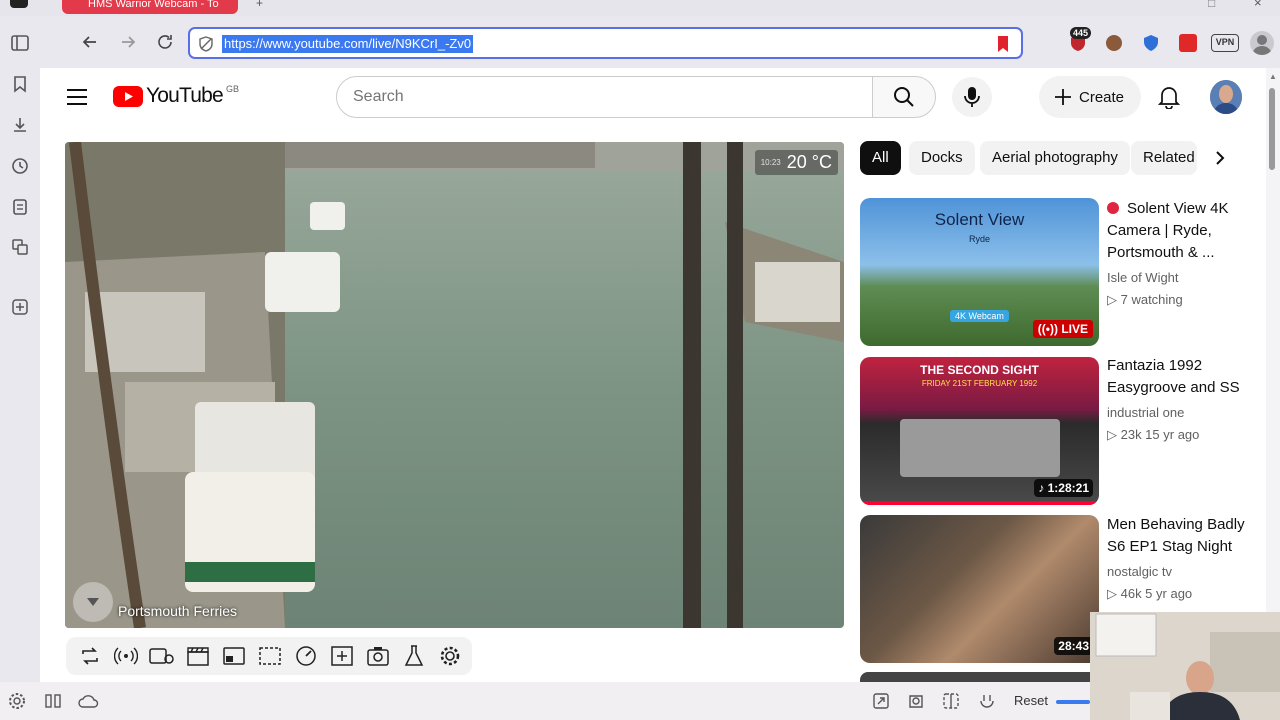  What do you see at coordinates (1031, 700) in the screenshot?
I see `zoom-reset-button: Reset` at bounding box center [1031, 700].